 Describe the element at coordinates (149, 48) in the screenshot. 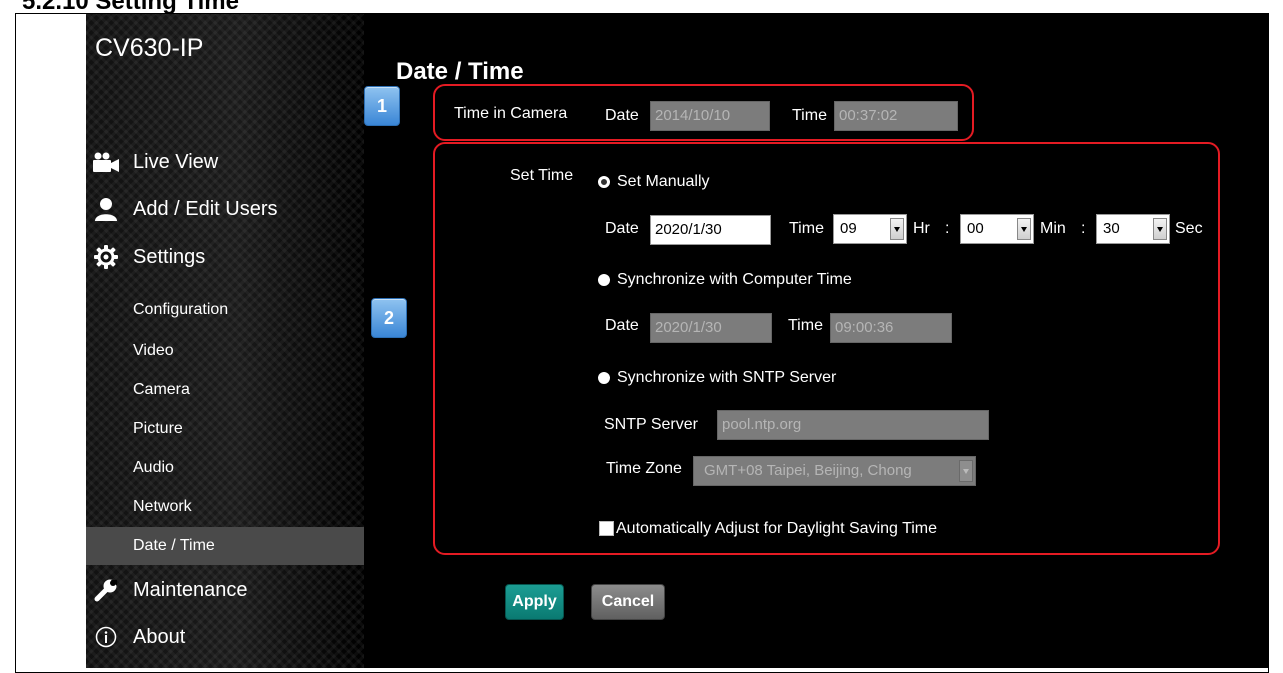

I see `product-logo: CV630-IP` at that location.